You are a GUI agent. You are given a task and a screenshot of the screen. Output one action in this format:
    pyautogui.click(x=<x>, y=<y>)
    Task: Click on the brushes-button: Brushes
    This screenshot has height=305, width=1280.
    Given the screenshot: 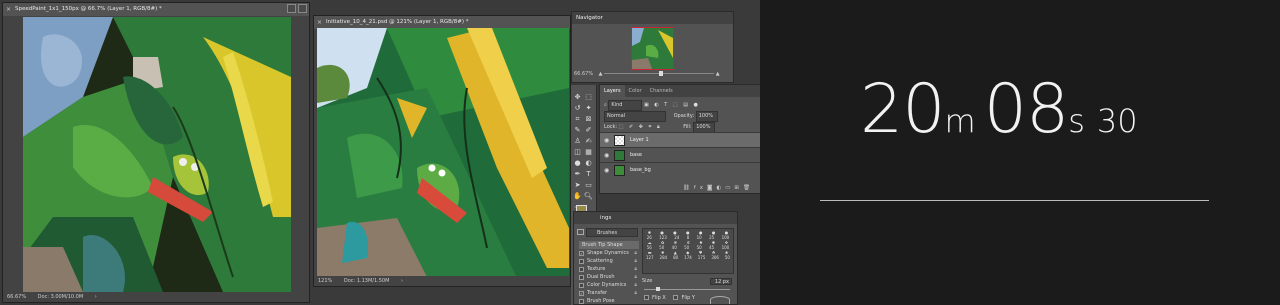 What is the action you would take?
    pyautogui.click(x=612, y=232)
    